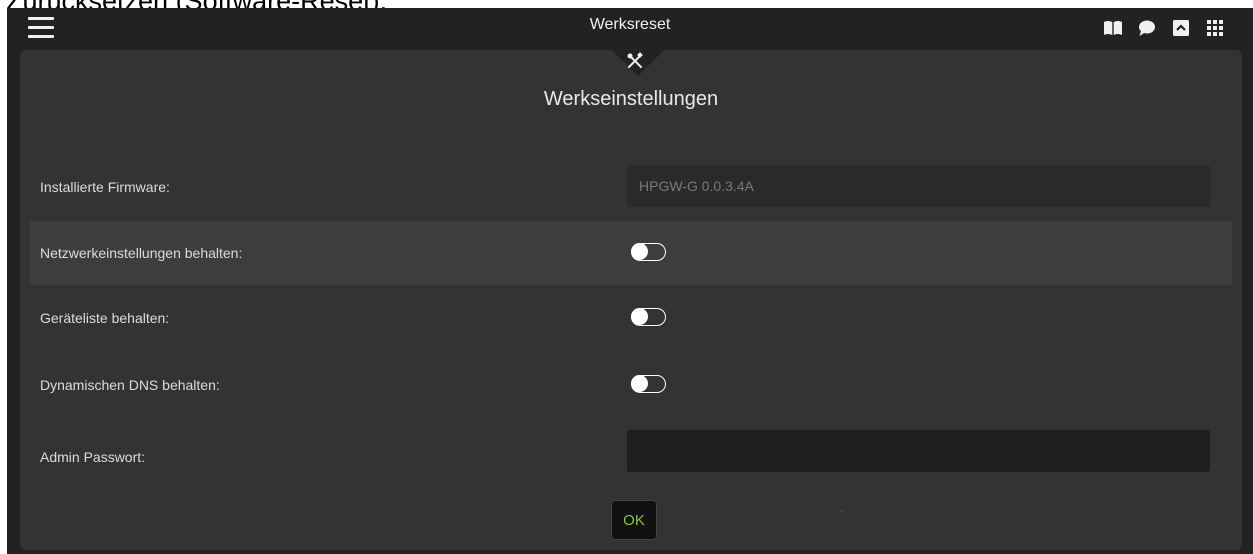  Describe the element at coordinates (635, 60) in the screenshot. I see `tools-icon` at that location.